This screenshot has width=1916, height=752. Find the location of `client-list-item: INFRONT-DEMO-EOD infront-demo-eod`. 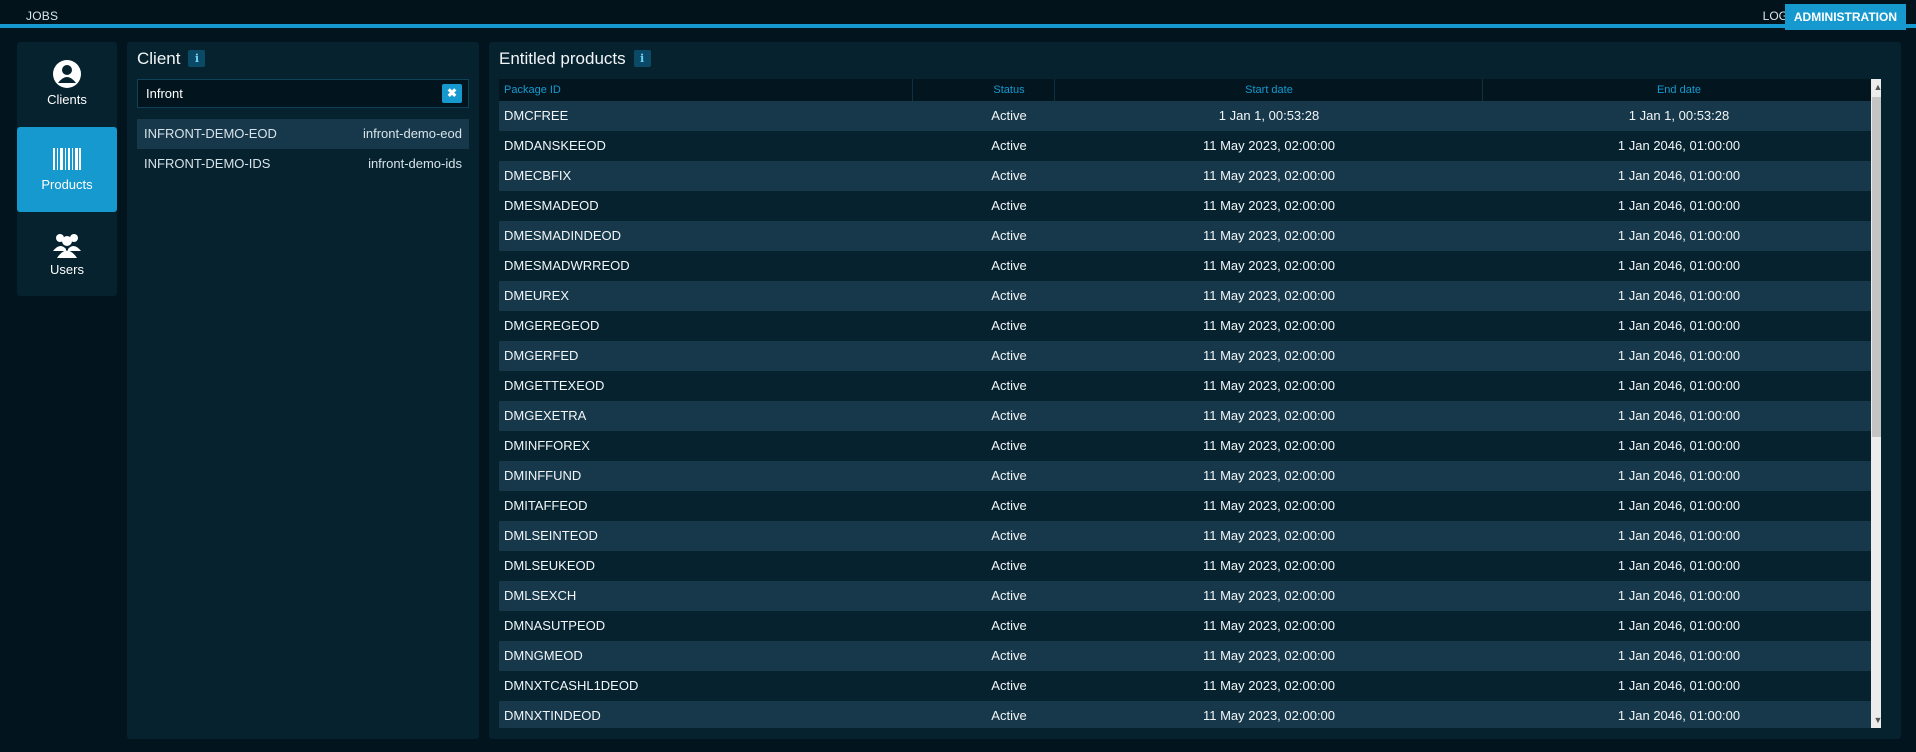

client-list-item: INFRONT-DEMO-EOD infront-demo-eod is located at coordinates (303, 134).